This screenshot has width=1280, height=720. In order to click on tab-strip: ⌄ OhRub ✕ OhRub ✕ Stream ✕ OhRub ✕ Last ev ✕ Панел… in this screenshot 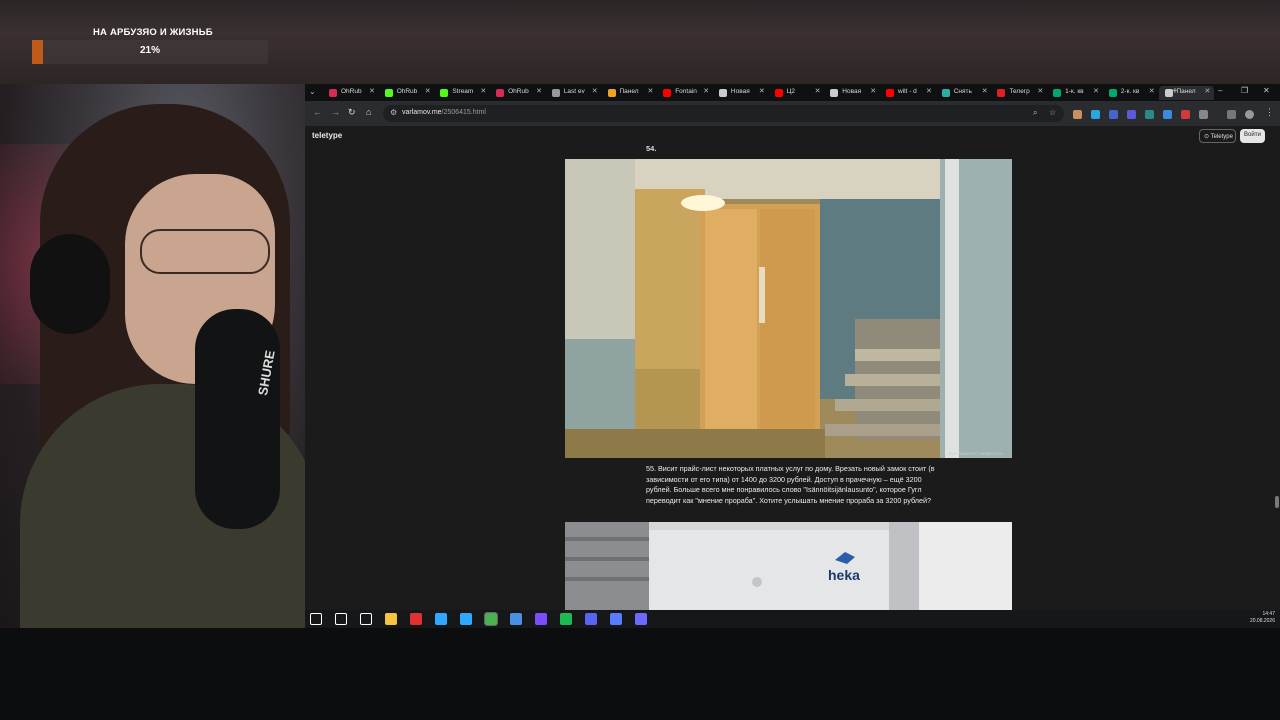, I will do `click(792, 92)`.